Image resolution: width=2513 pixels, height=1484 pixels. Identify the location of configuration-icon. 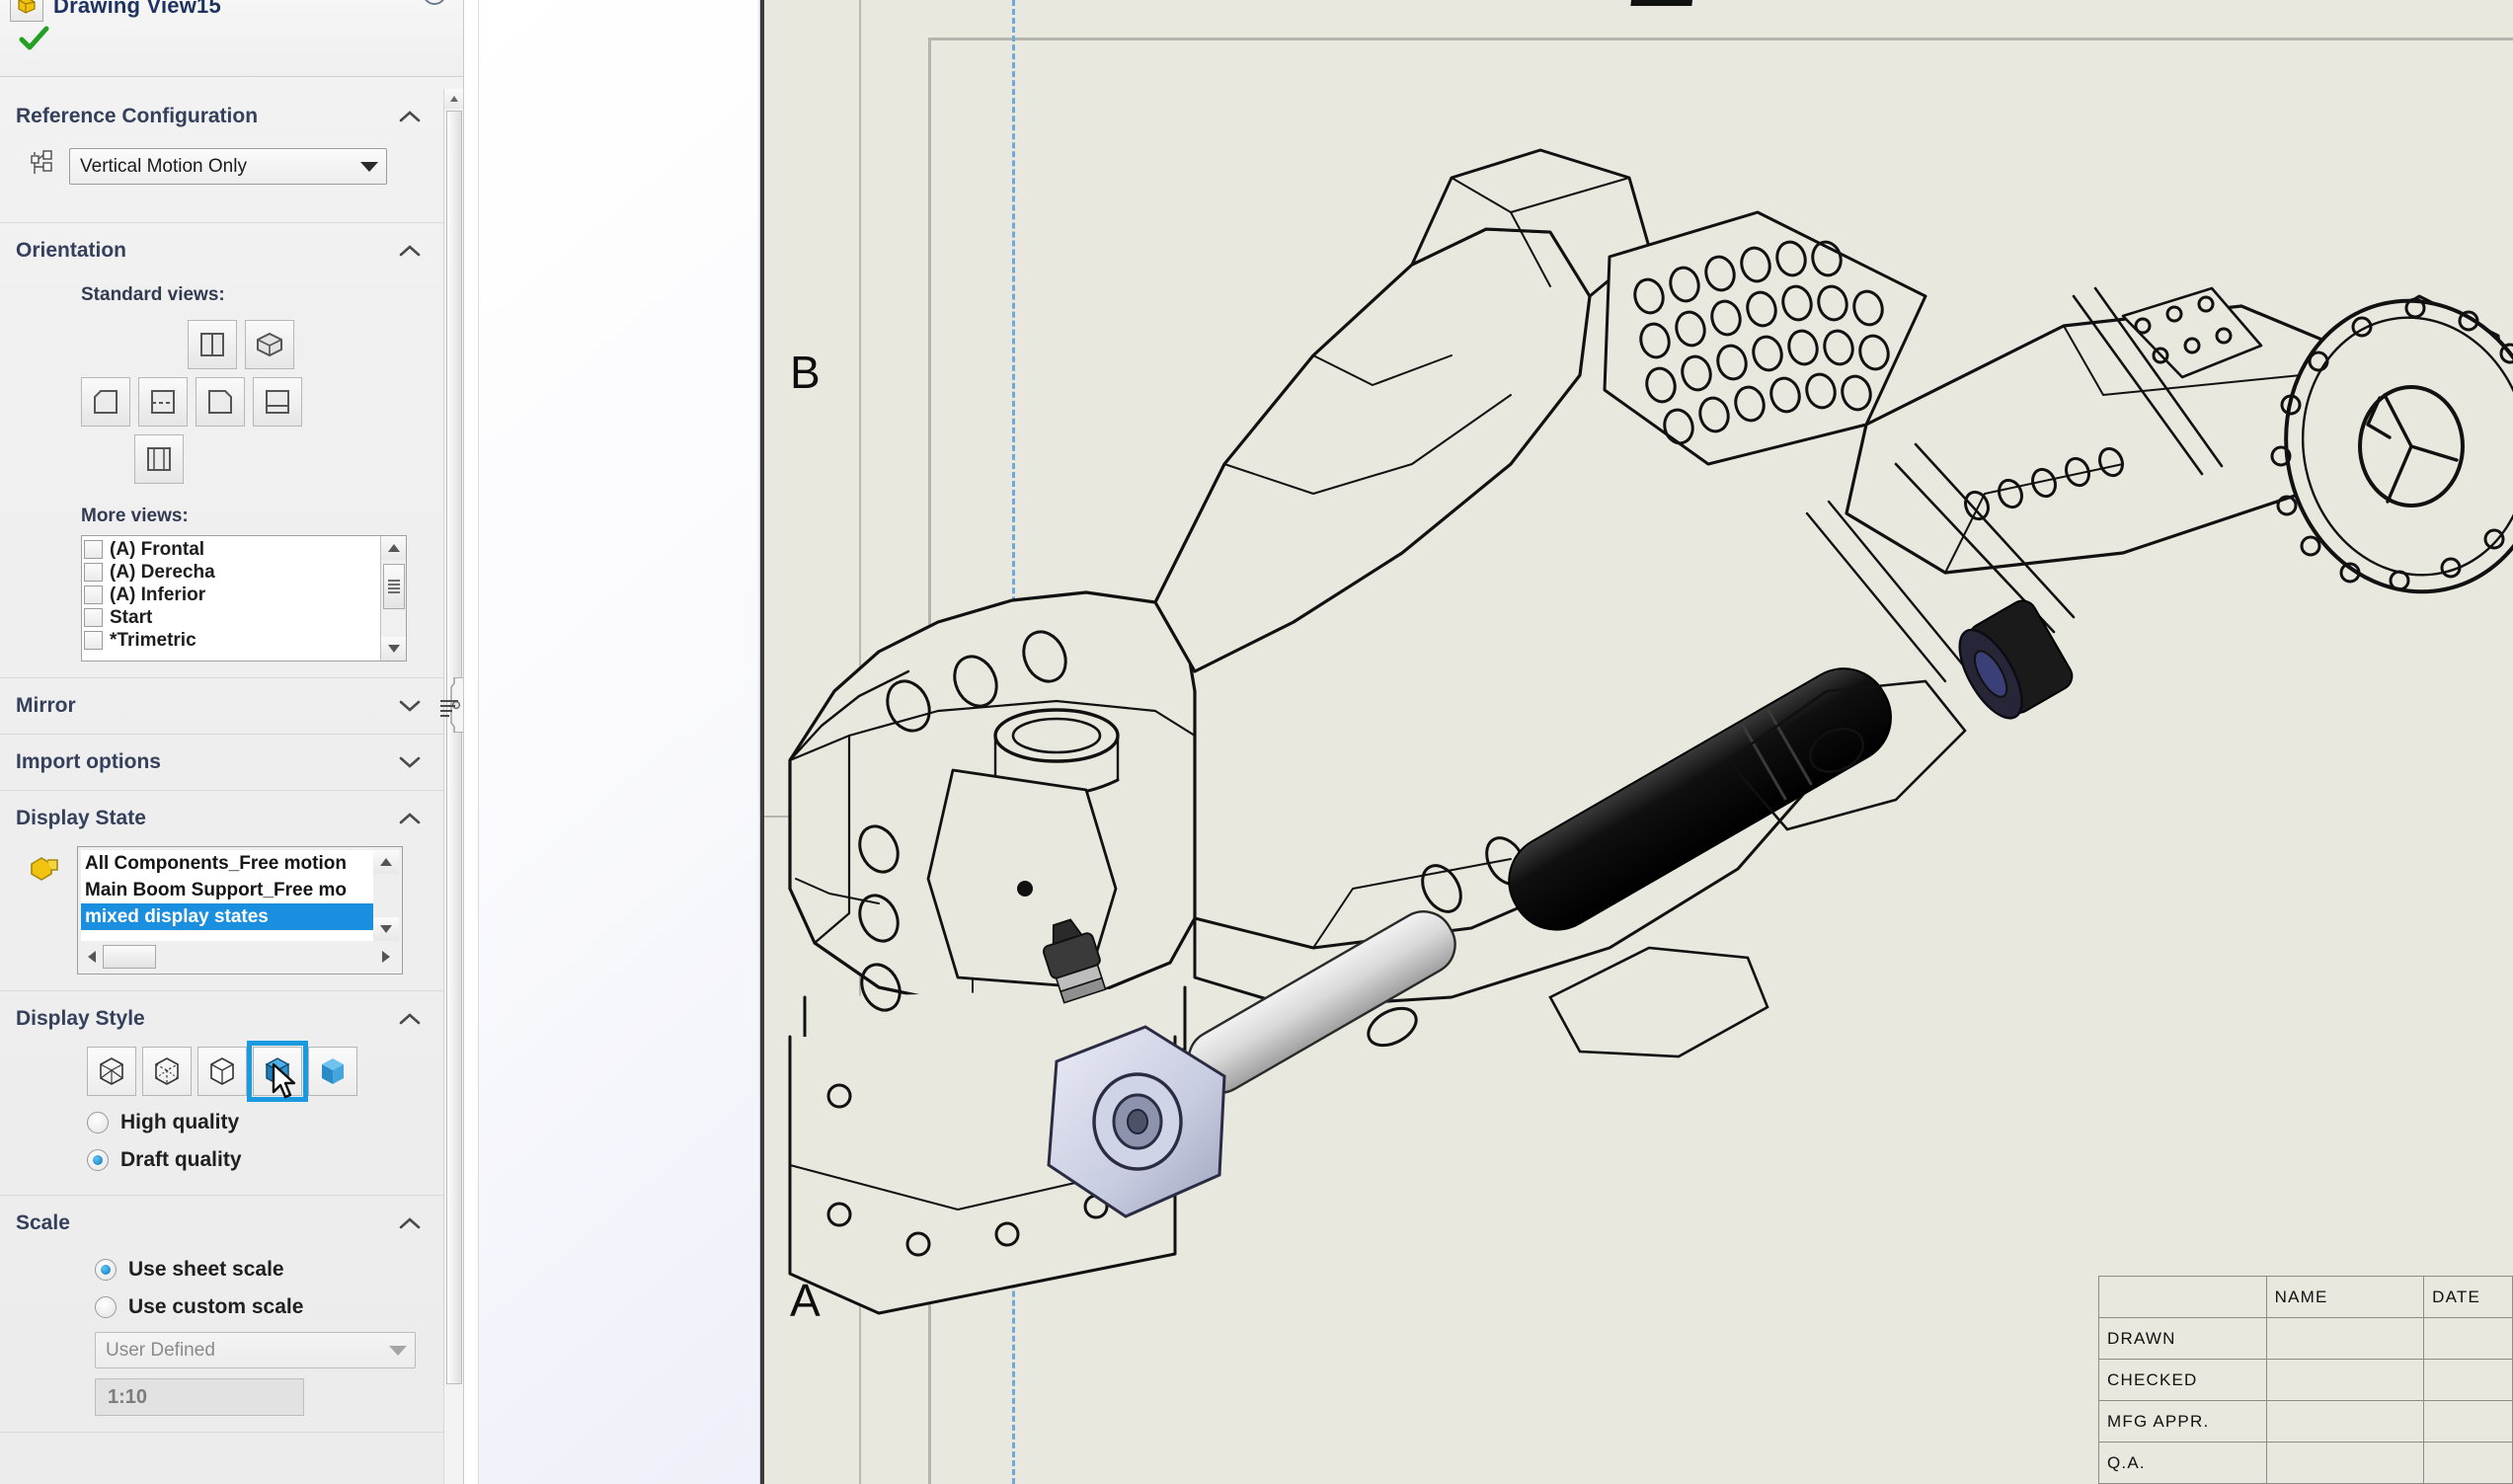
(49, 167).